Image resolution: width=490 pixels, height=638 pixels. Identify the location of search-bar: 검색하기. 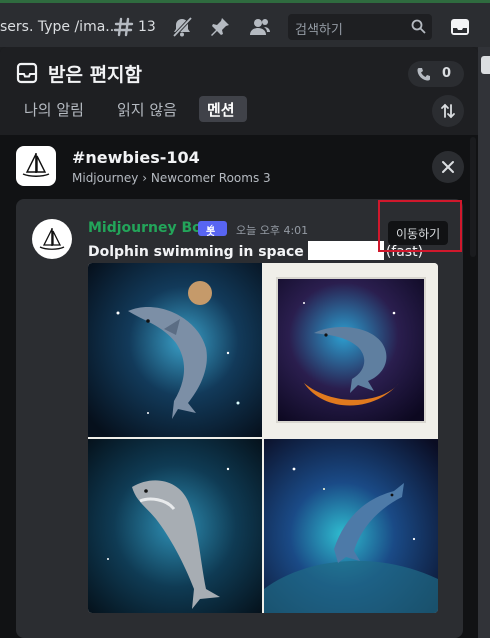
(360, 27).